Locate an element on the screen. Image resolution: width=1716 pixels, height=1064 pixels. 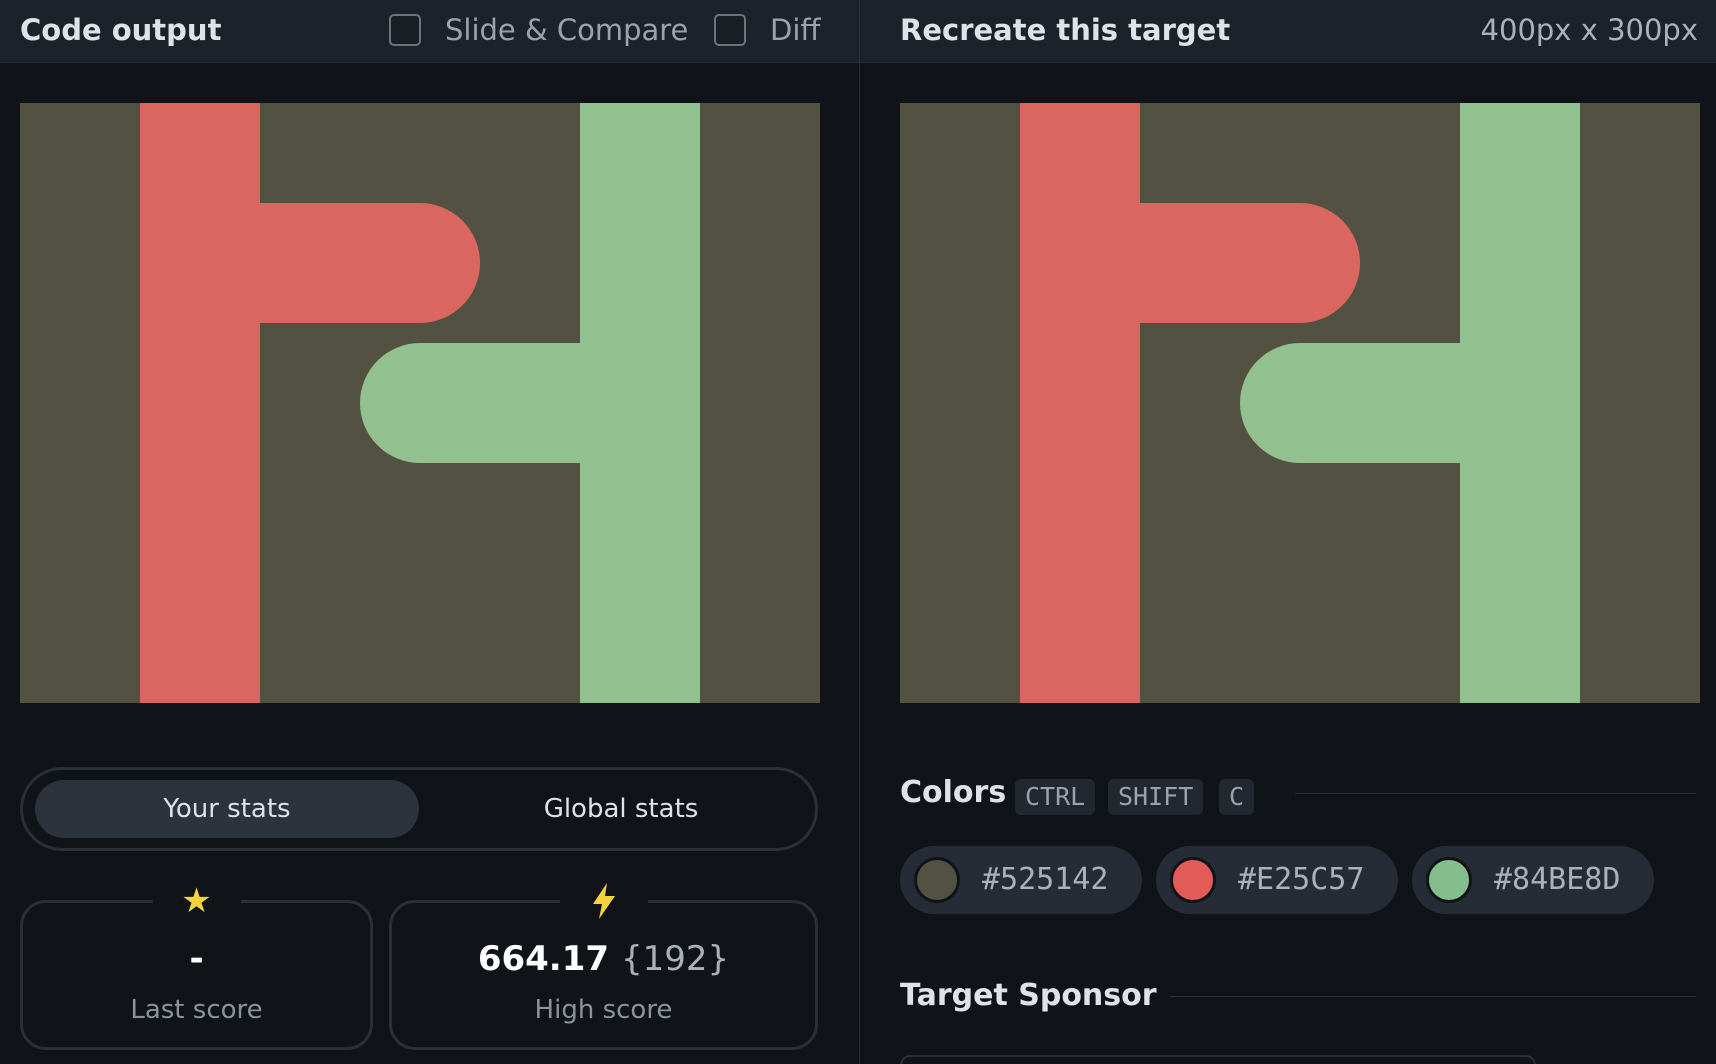
color-hex: #E25C57 is located at coordinates (1301, 879).